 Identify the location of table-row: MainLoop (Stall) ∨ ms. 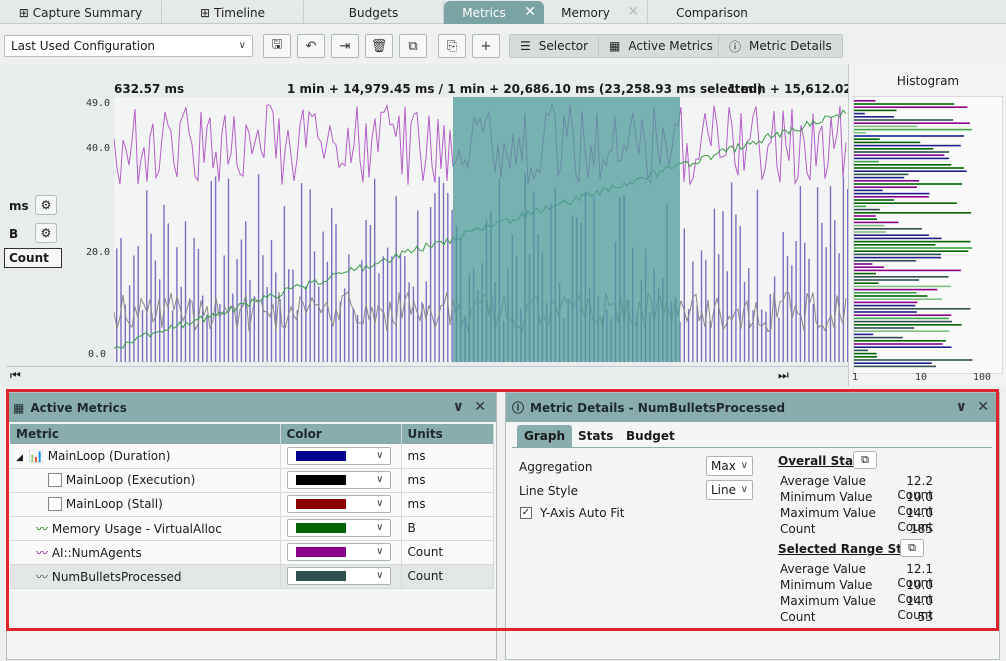
(252, 504).